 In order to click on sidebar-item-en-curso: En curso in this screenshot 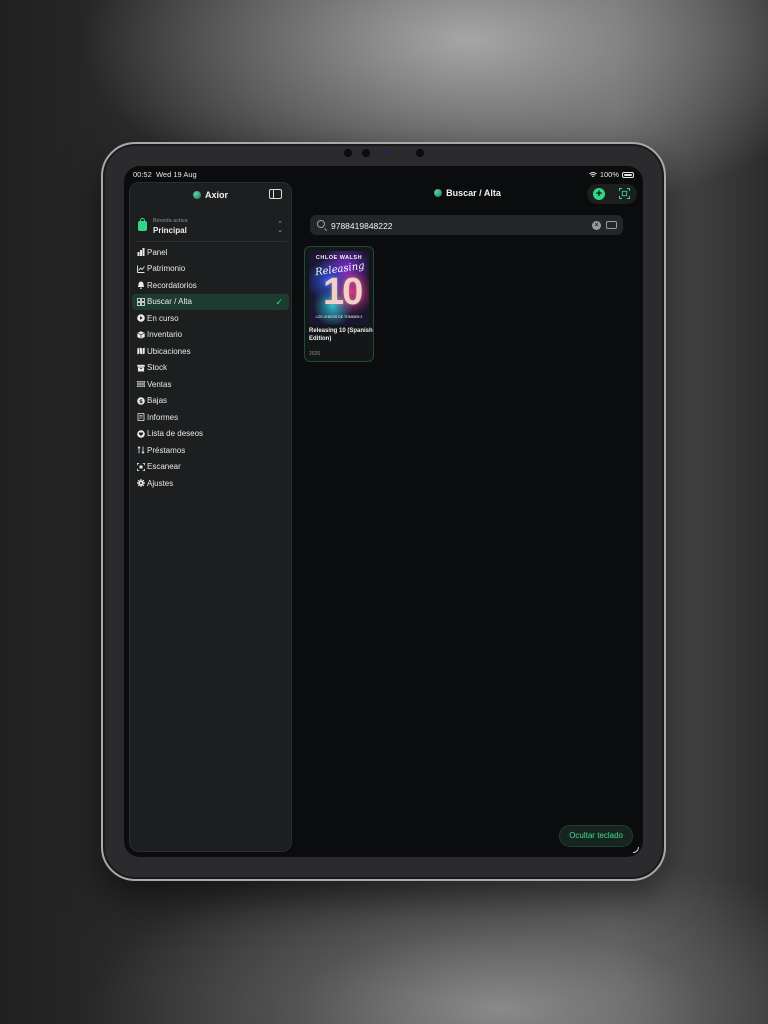, I will do `click(210, 318)`.